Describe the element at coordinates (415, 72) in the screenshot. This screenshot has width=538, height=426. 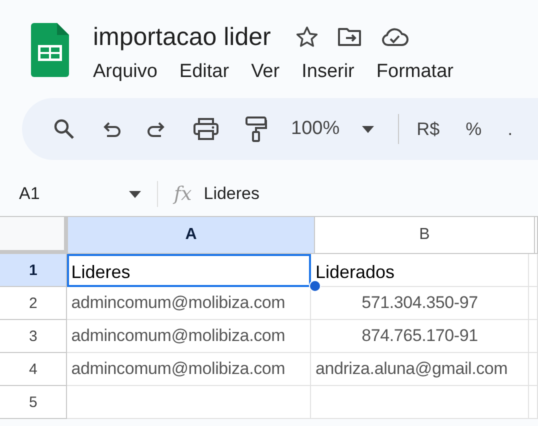
I see `menu-item: Formatar` at that location.